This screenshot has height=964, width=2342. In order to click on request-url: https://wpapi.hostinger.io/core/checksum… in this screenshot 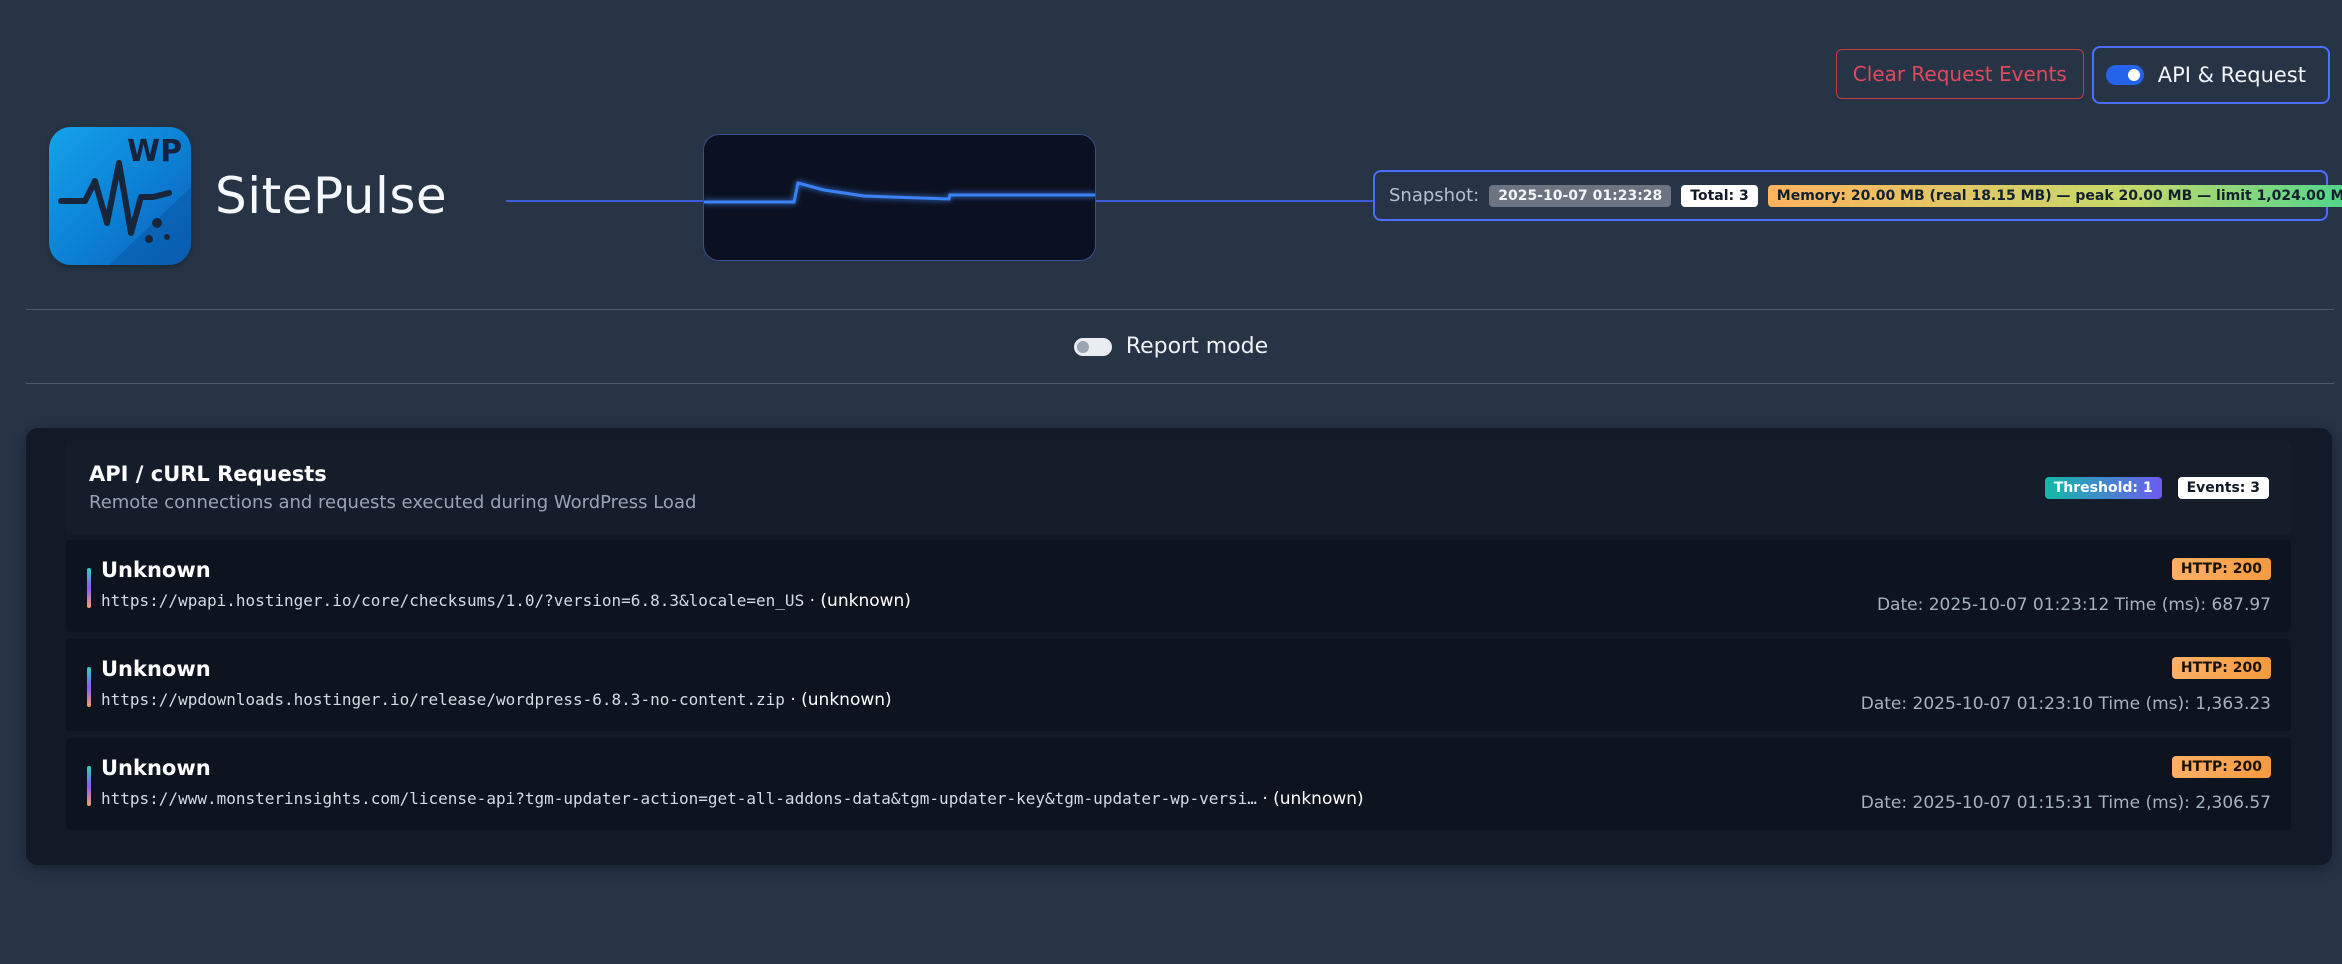, I will do `click(453, 600)`.